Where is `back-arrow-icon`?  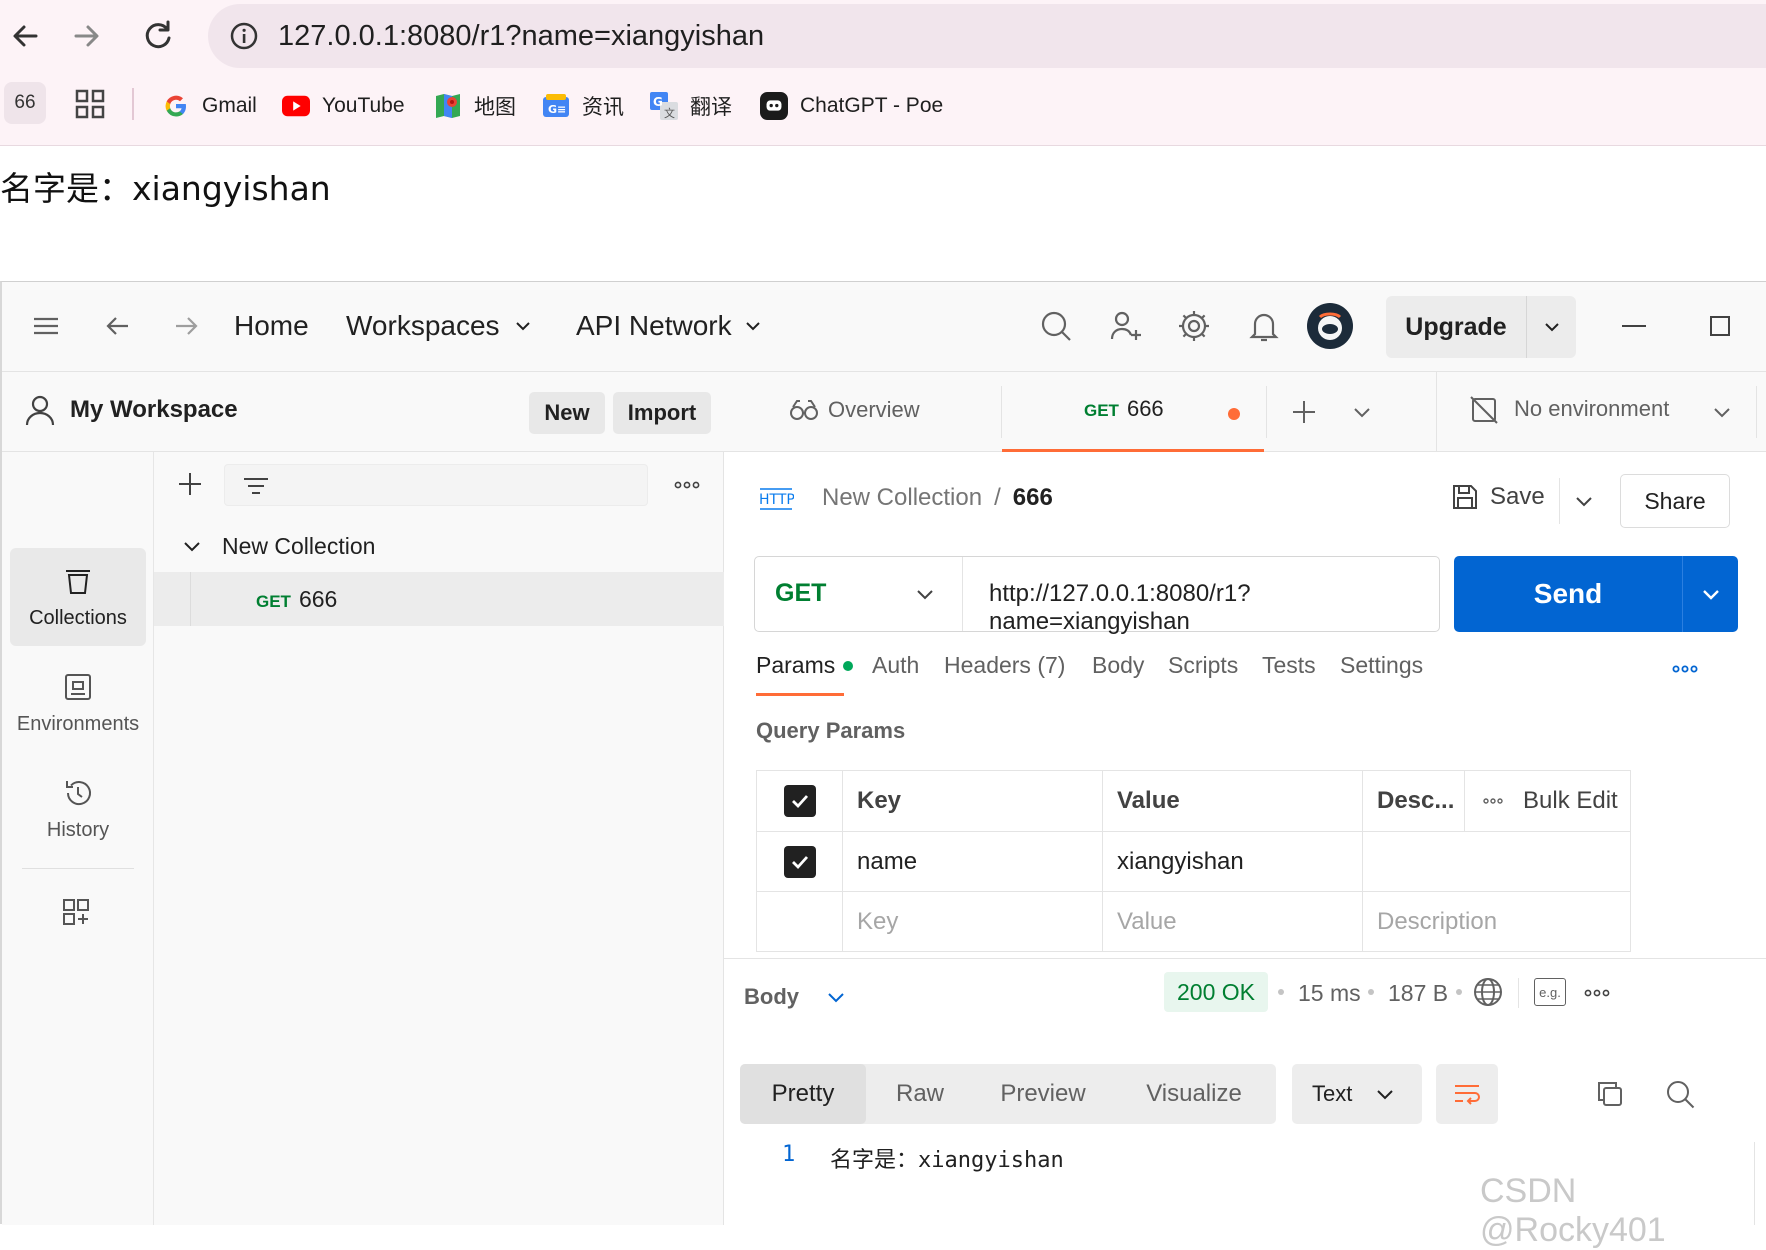
back-arrow-icon is located at coordinates (118, 326).